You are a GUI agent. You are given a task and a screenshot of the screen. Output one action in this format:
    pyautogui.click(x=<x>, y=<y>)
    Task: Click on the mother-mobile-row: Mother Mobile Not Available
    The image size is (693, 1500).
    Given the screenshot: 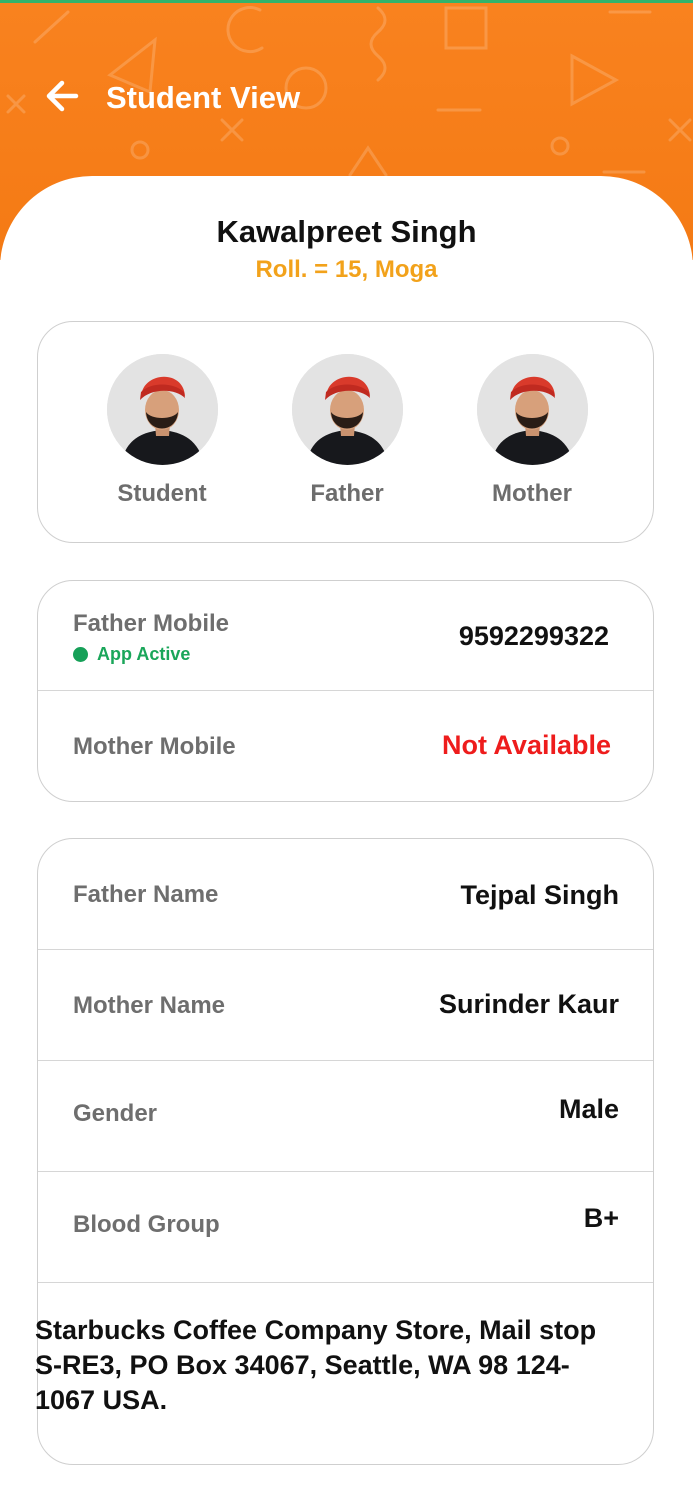 What is the action you would take?
    pyautogui.click(x=345, y=746)
    